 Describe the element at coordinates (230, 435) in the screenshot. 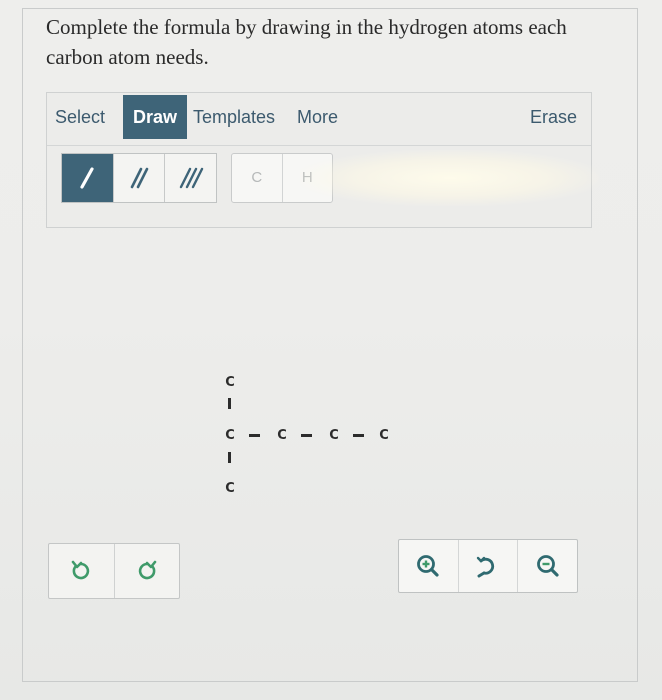

I see `atom-carbon-center: C` at that location.